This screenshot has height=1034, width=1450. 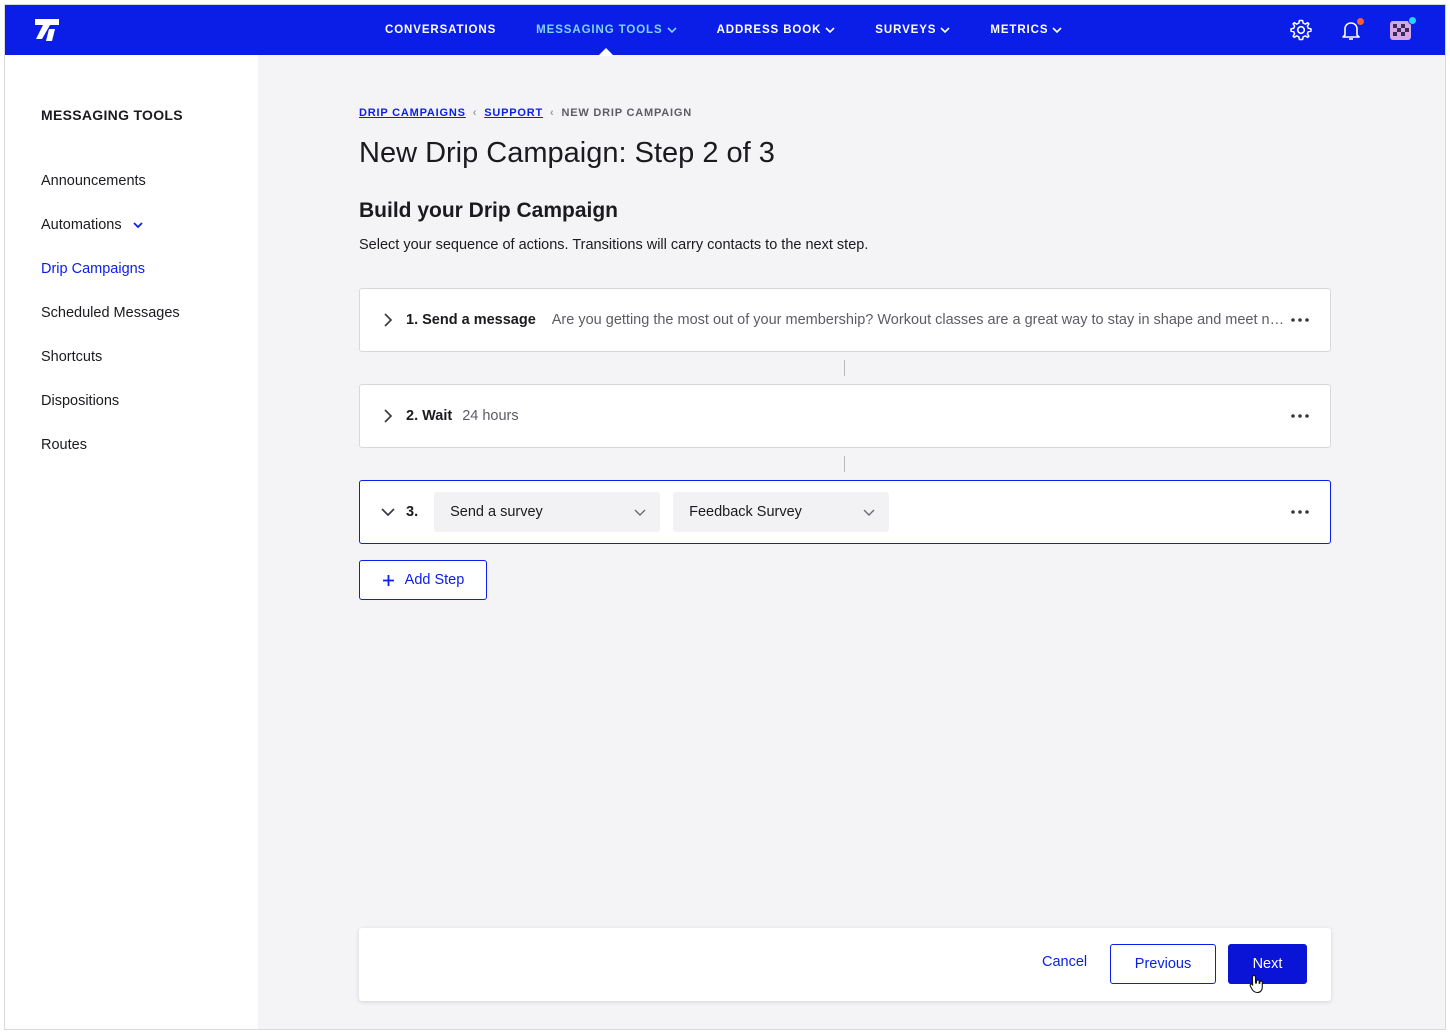 I want to click on avatar-status-dot, so click(x=1412, y=20).